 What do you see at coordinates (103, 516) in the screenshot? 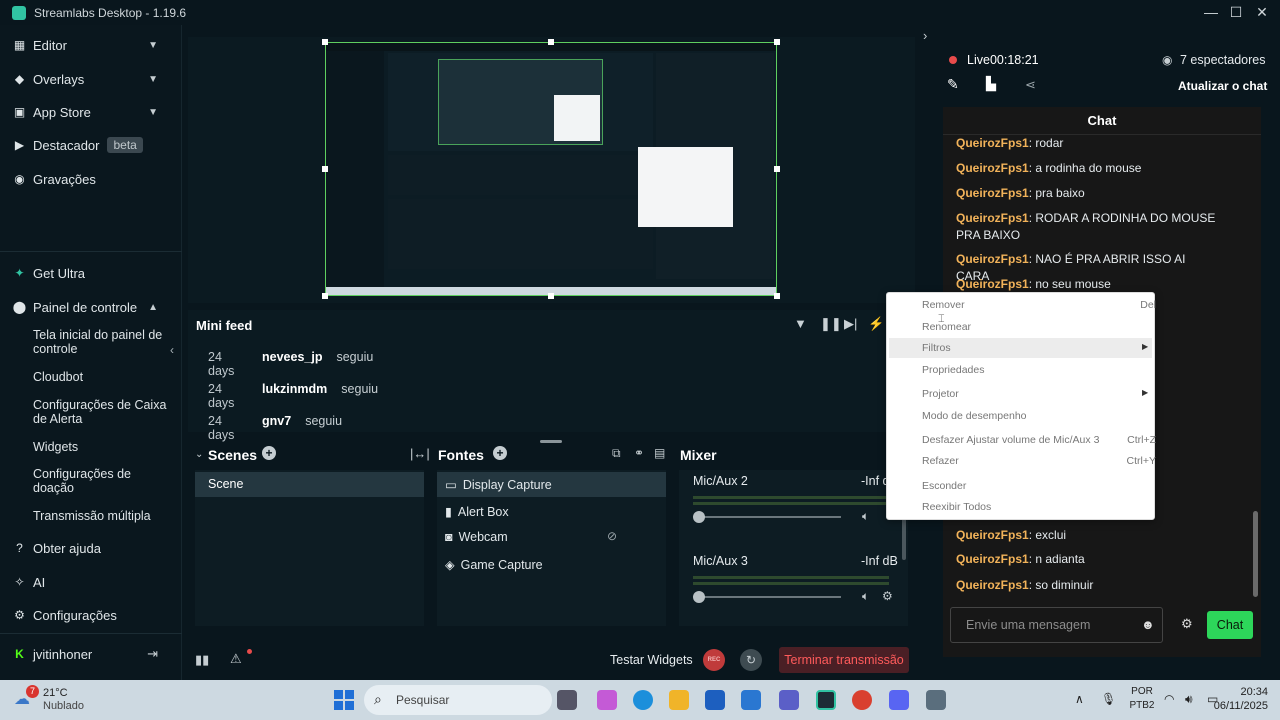
I see `sidebar-subitem-multistream: Transmissão múltipla` at bounding box center [103, 516].